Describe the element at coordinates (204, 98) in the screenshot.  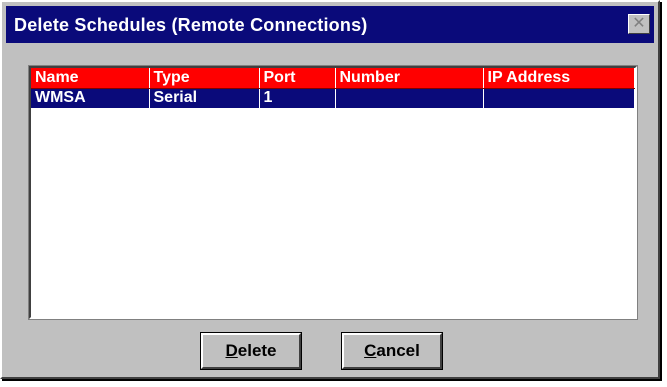
I see `cell-type: Serial` at that location.